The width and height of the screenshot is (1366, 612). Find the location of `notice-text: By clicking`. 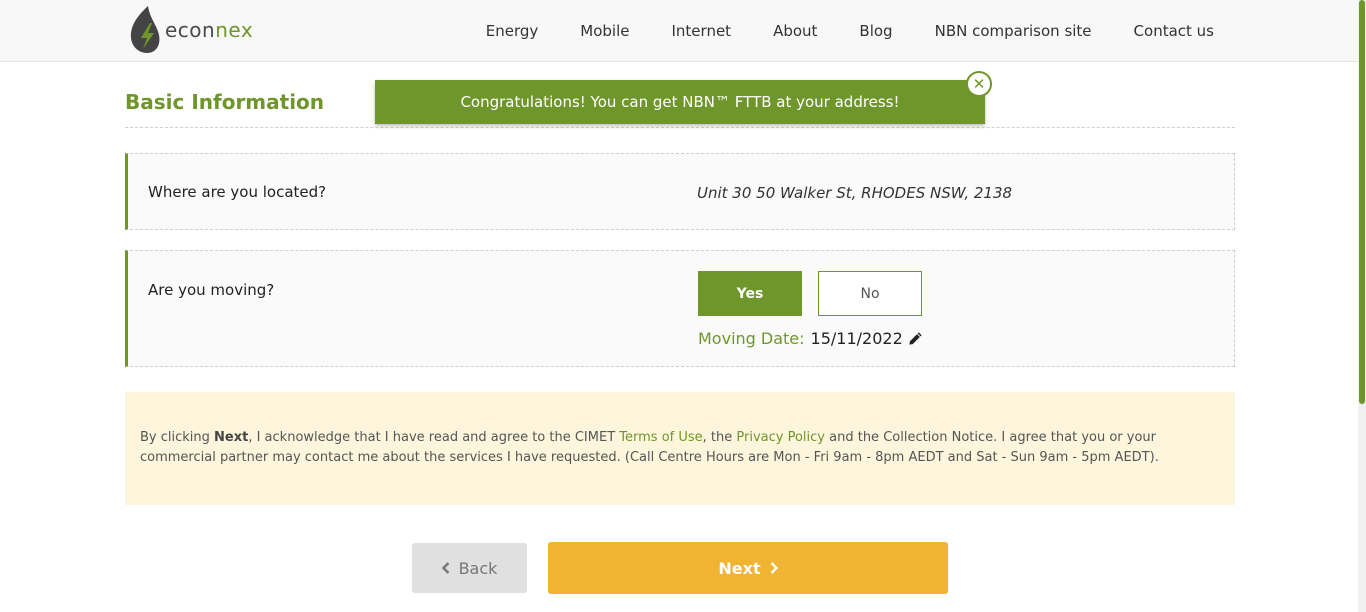

notice-text: By clicking is located at coordinates (177, 437).